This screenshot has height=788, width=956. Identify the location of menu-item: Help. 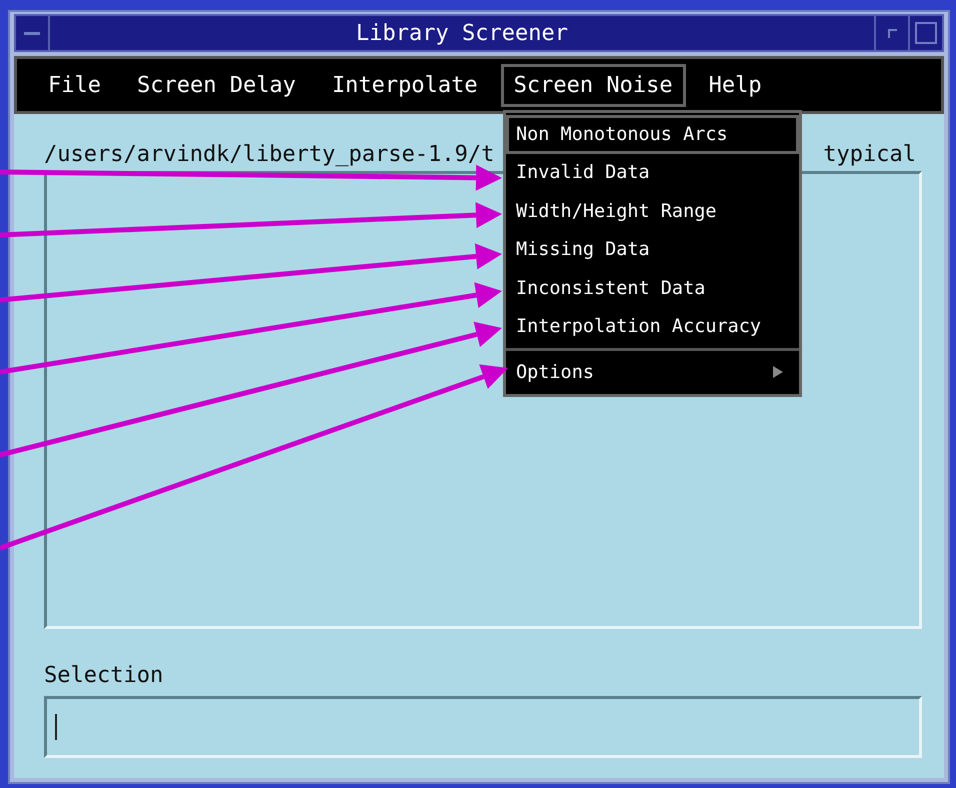
(735, 85).